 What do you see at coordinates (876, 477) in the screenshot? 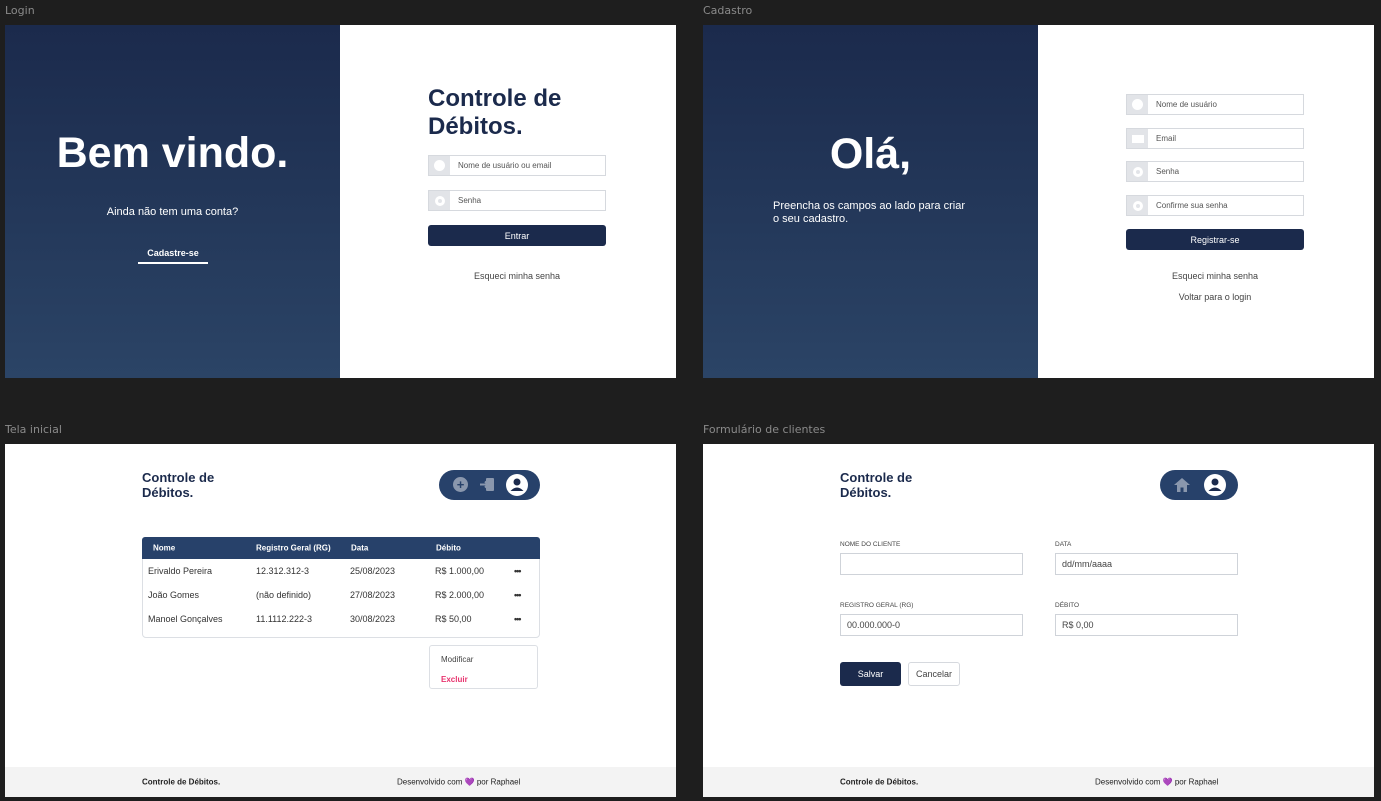
I see `form-title-line1: Controle de` at bounding box center [876, 477].